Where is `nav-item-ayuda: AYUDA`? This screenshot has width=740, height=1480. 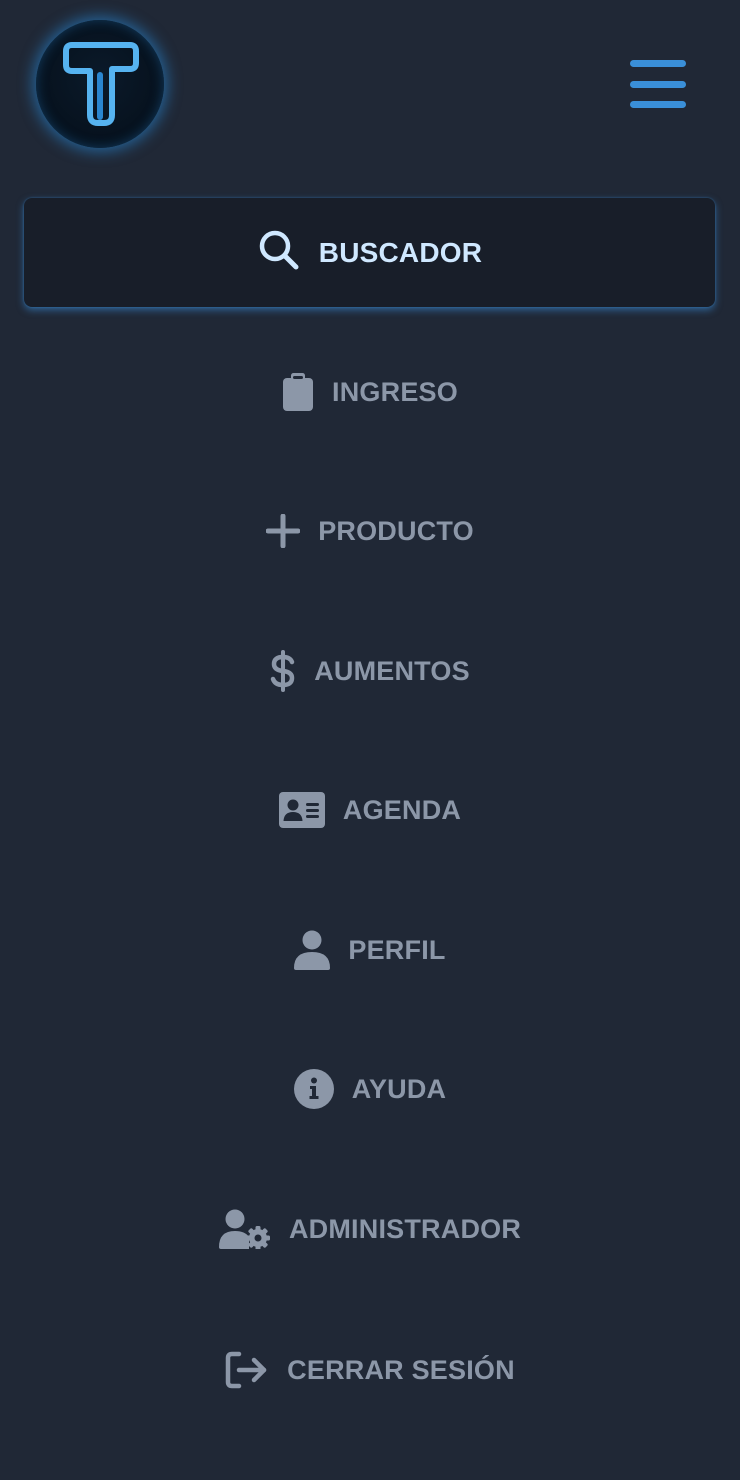 nav-item-ayuda: AYUDA is located at coordinates (370, 1089).